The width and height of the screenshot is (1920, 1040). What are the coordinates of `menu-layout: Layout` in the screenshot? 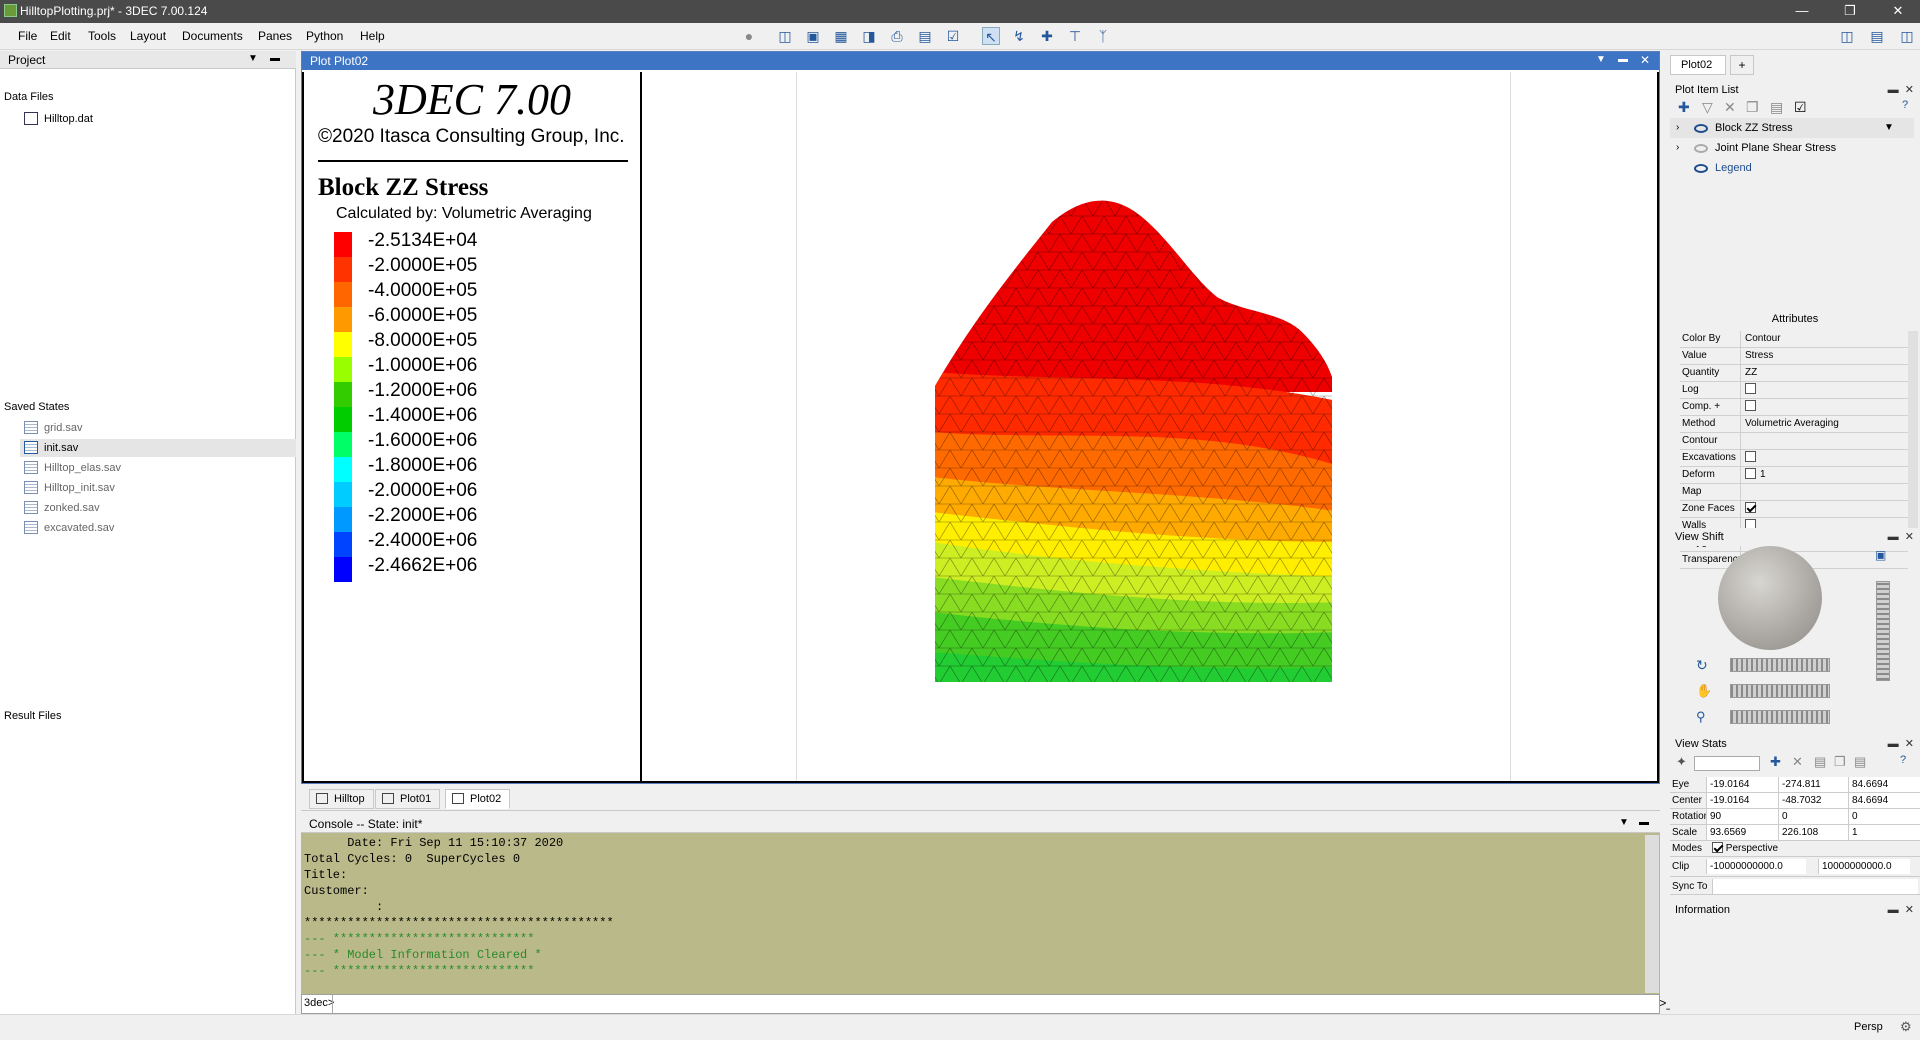 It's located at (148, 36).